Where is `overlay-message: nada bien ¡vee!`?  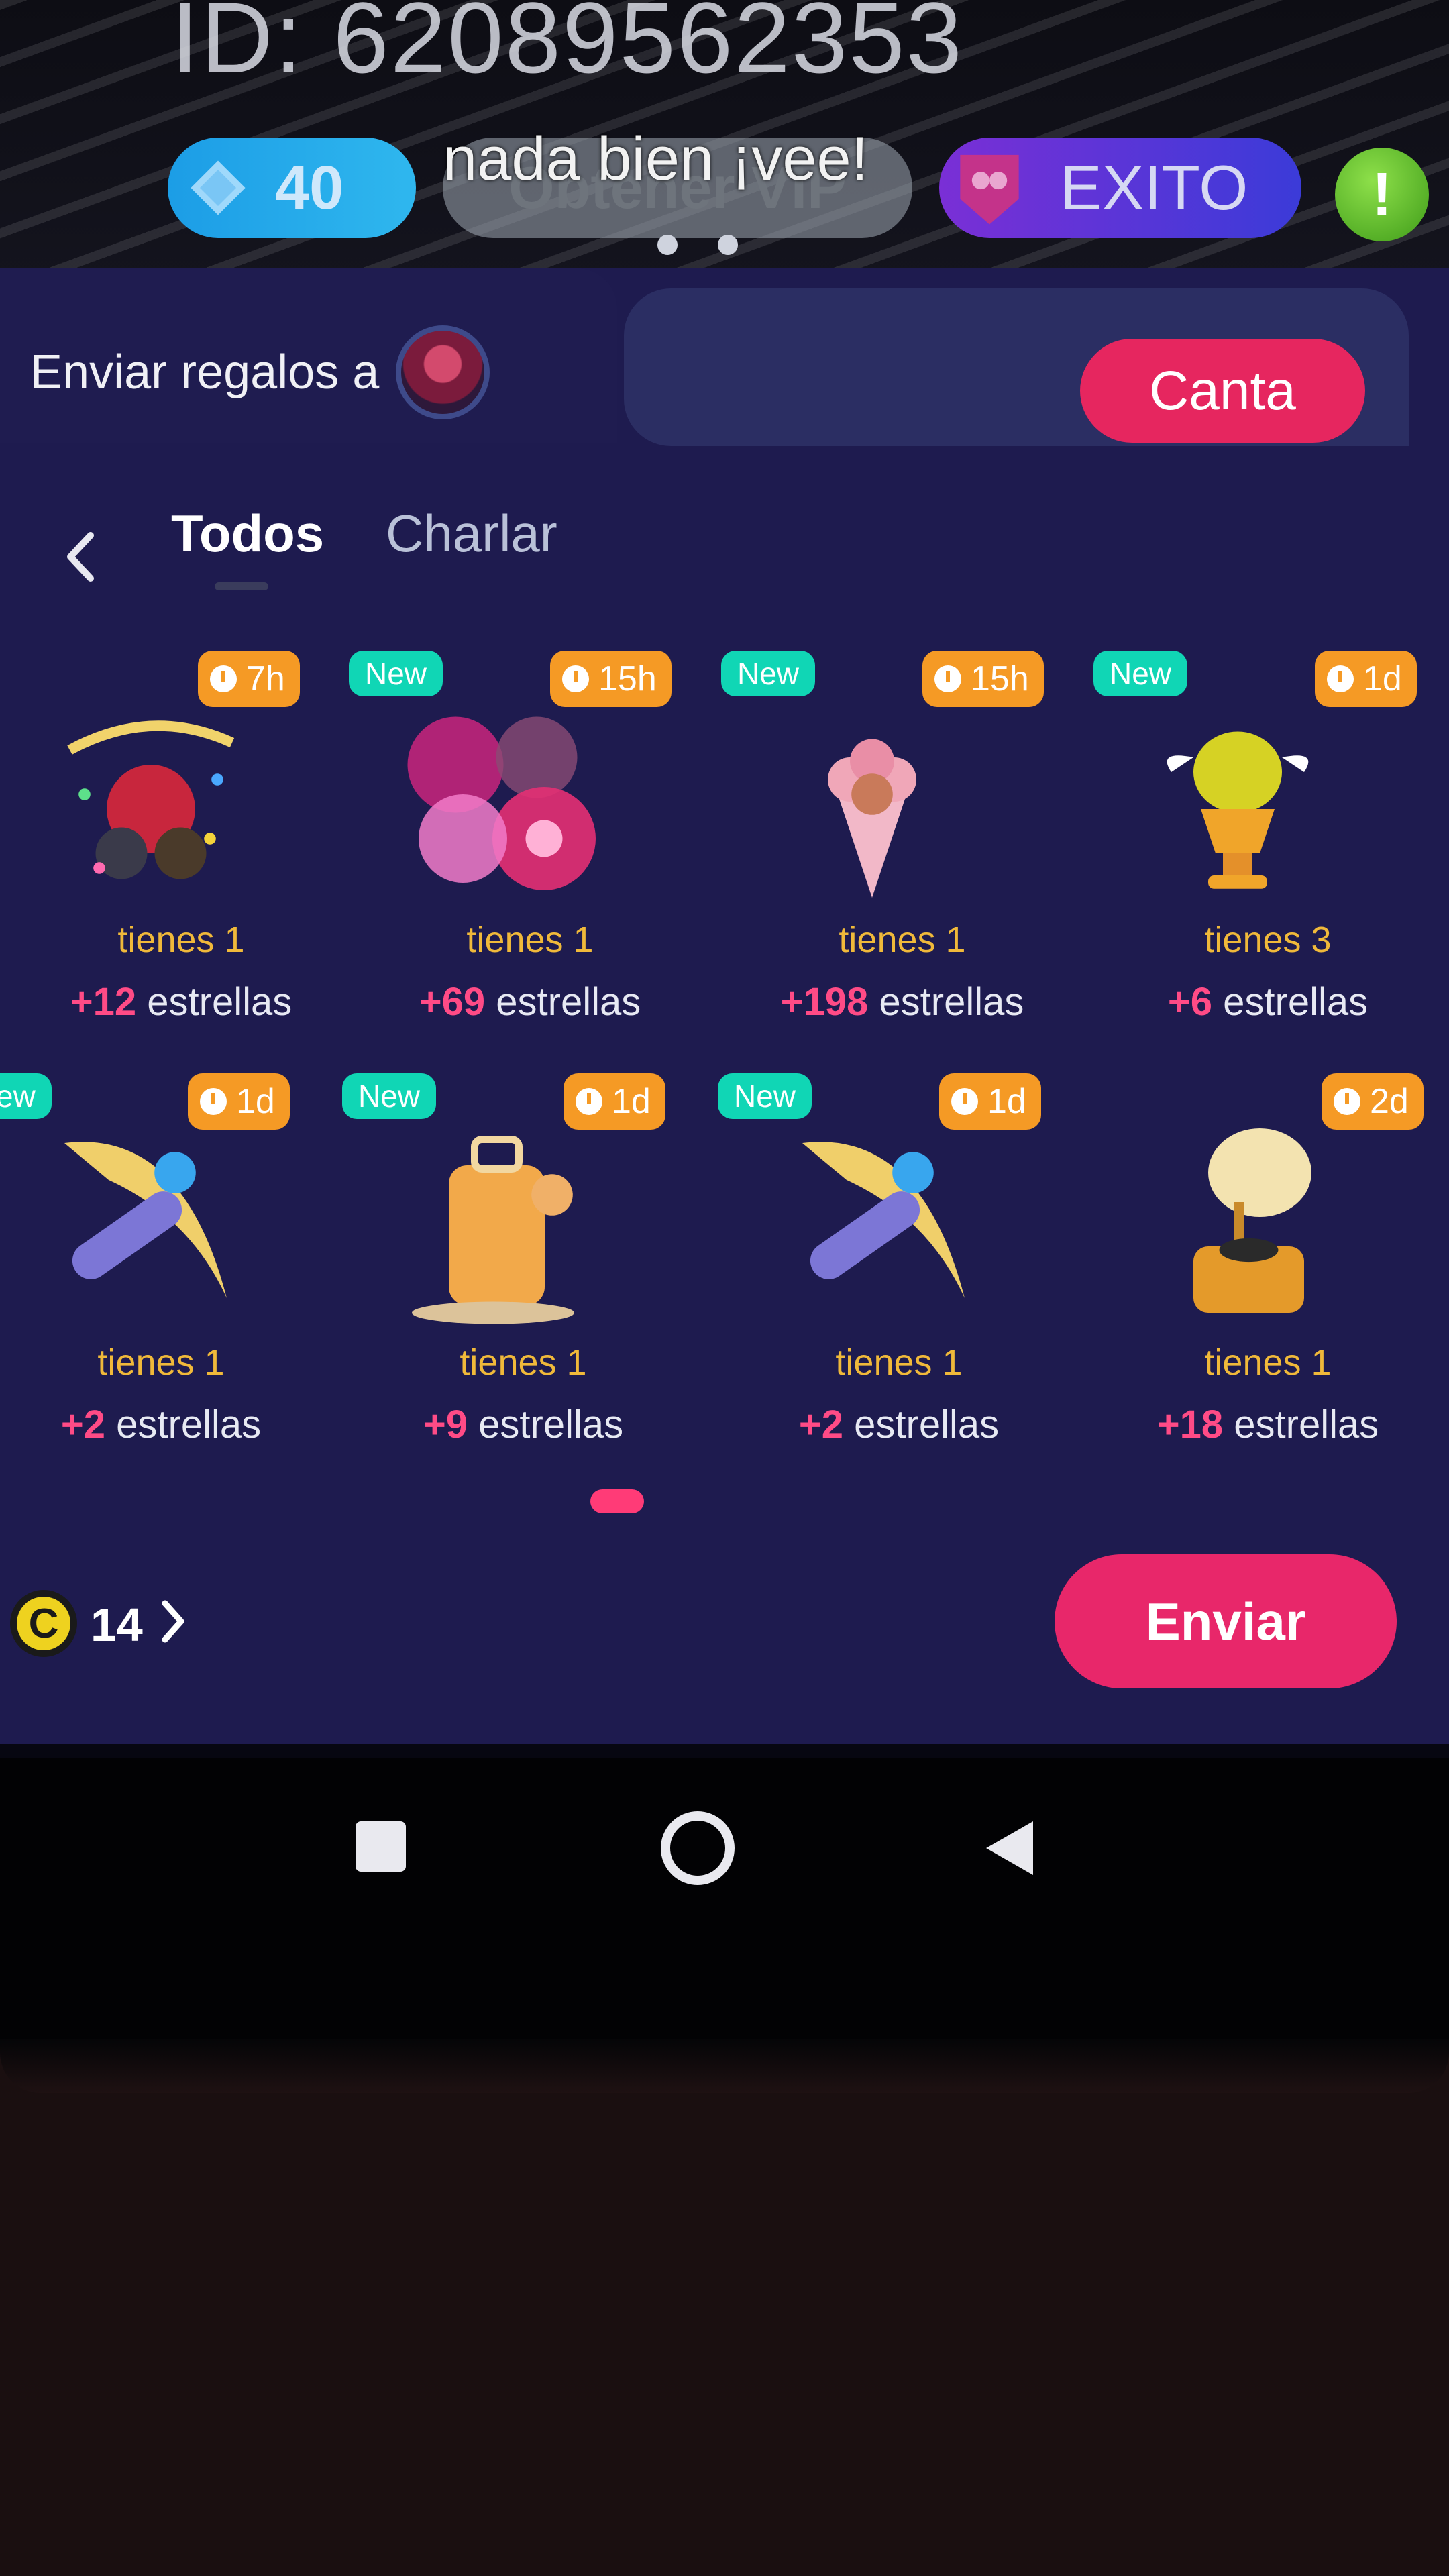
overlay-message: nada bien ¡vee! is located at coordinates (656, 159).